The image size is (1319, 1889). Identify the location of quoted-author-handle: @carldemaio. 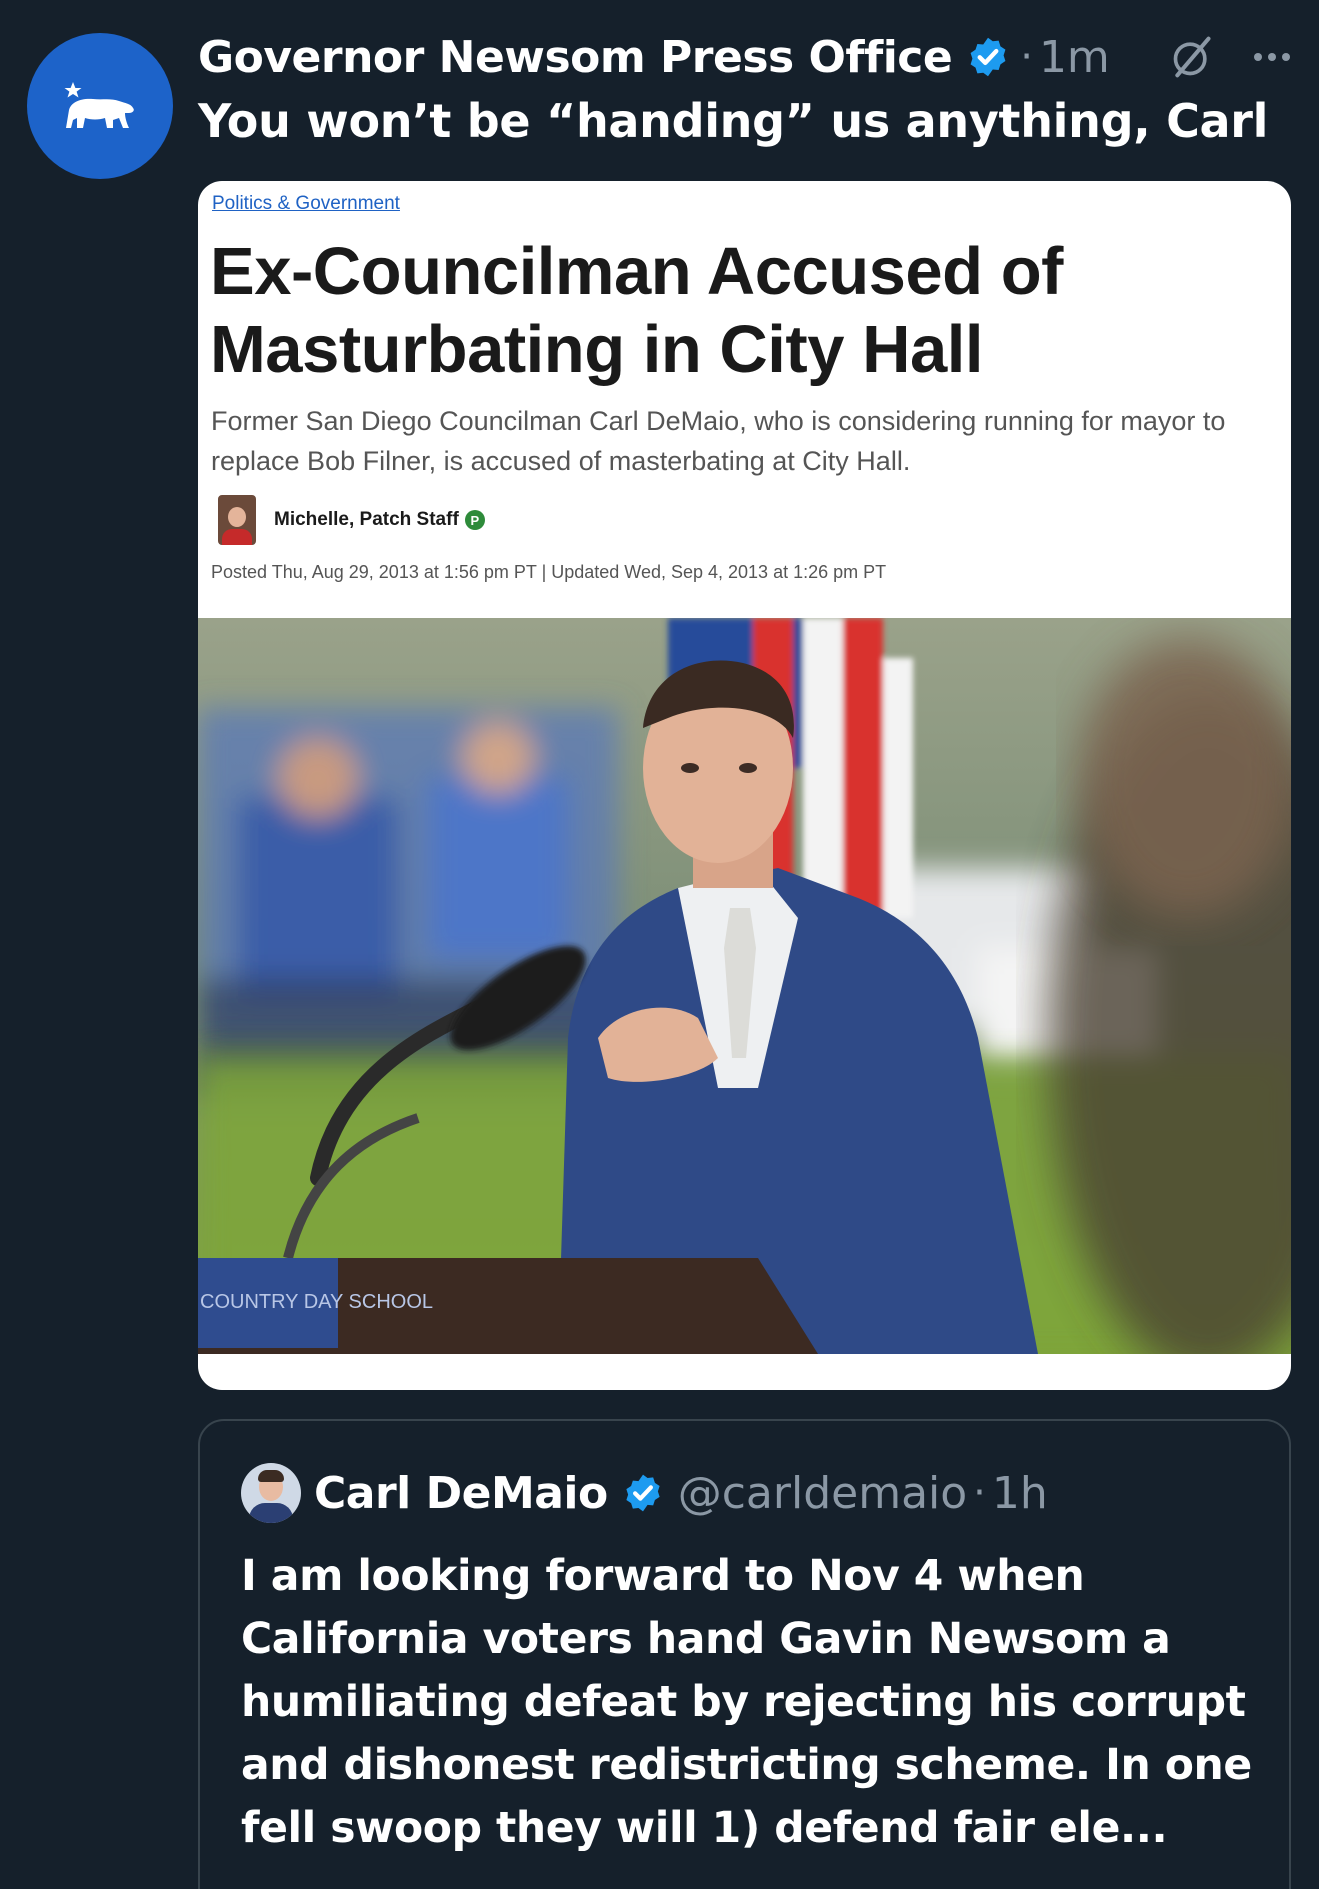
(822, 1493).